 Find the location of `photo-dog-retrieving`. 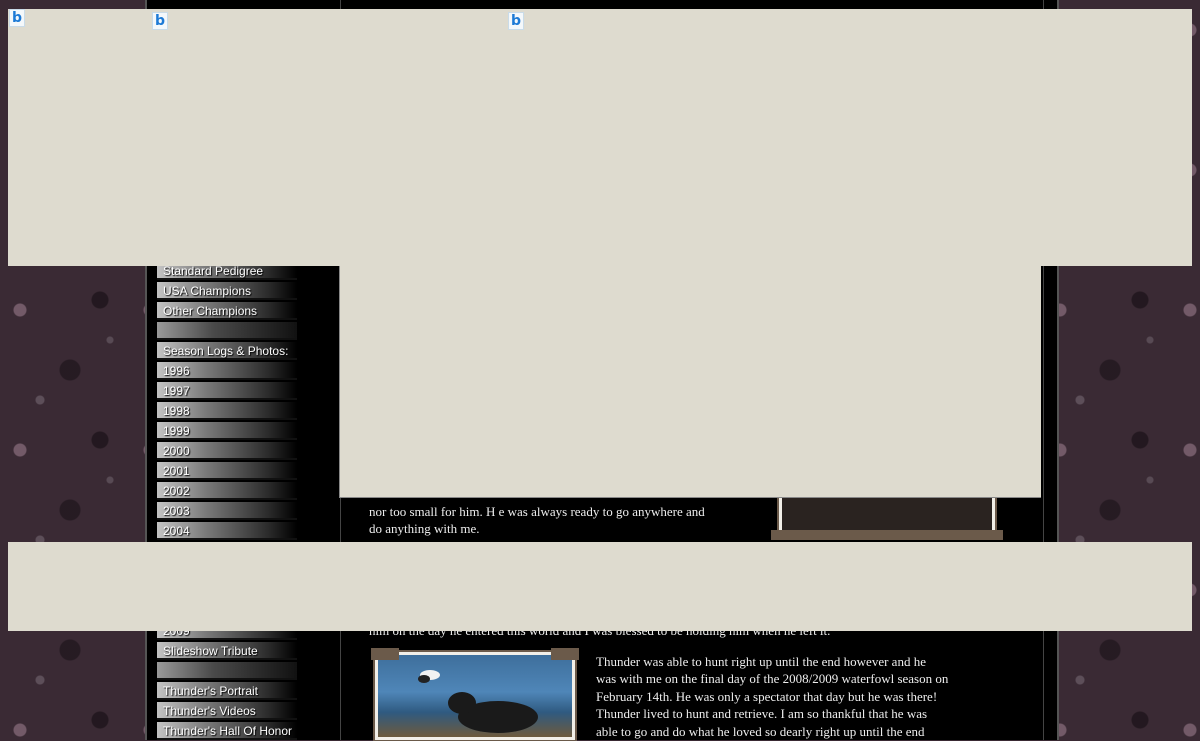

photo-dog-retrieving is located at coordinates (475, 696).